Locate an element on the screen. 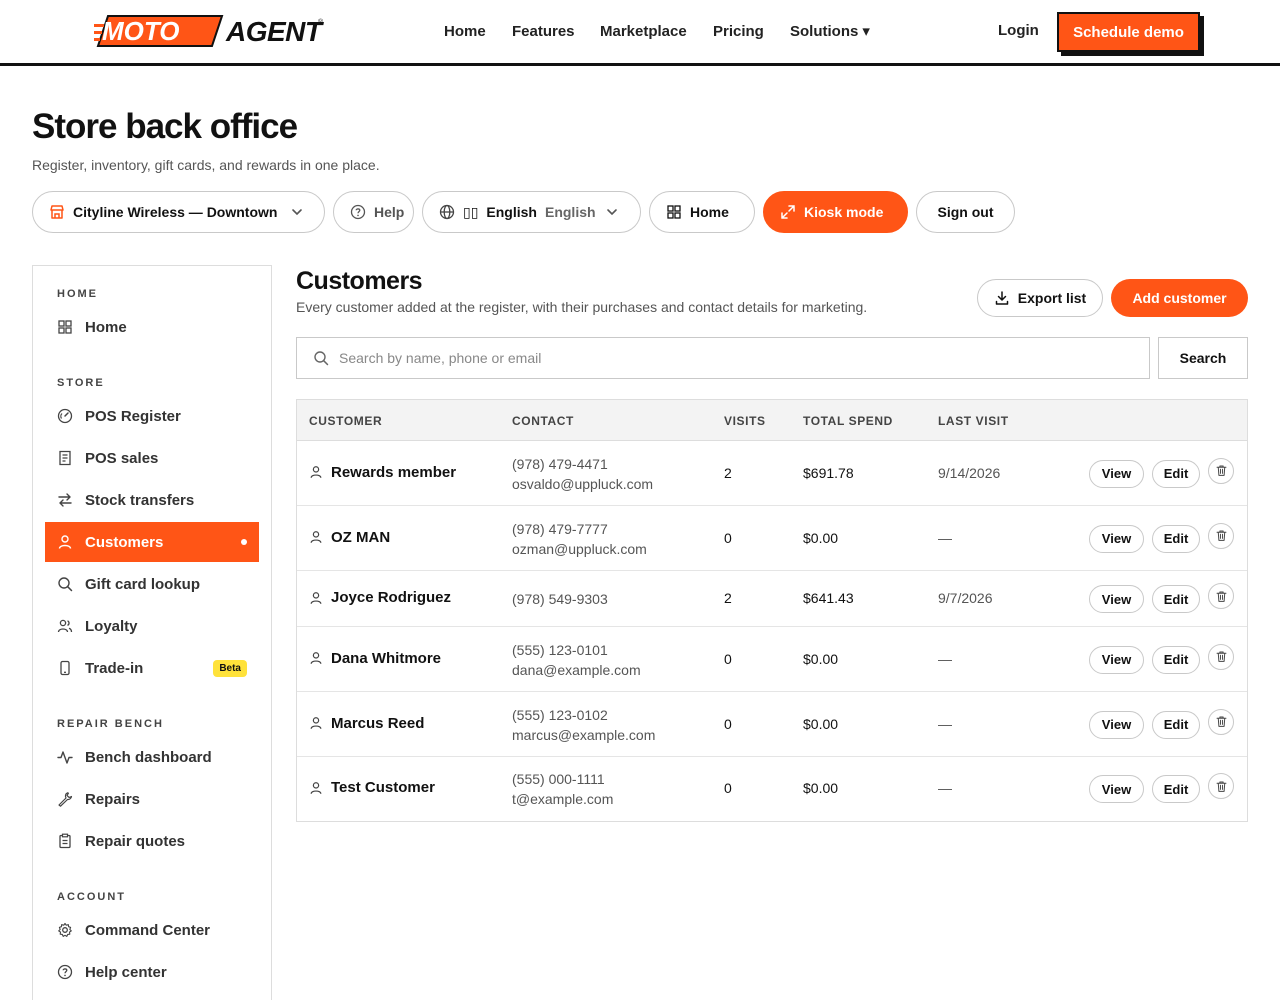  customer-name-cell: Joyce Rodriguez is located at coordinates (380, 597).